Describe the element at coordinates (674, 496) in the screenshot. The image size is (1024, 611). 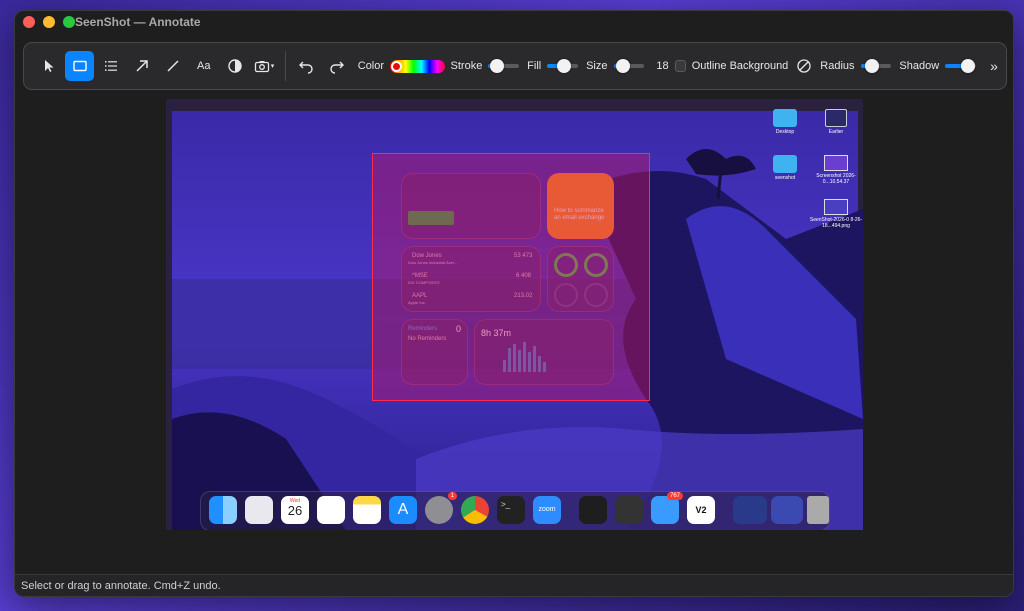
I see `mail-badge: 767` at that location.